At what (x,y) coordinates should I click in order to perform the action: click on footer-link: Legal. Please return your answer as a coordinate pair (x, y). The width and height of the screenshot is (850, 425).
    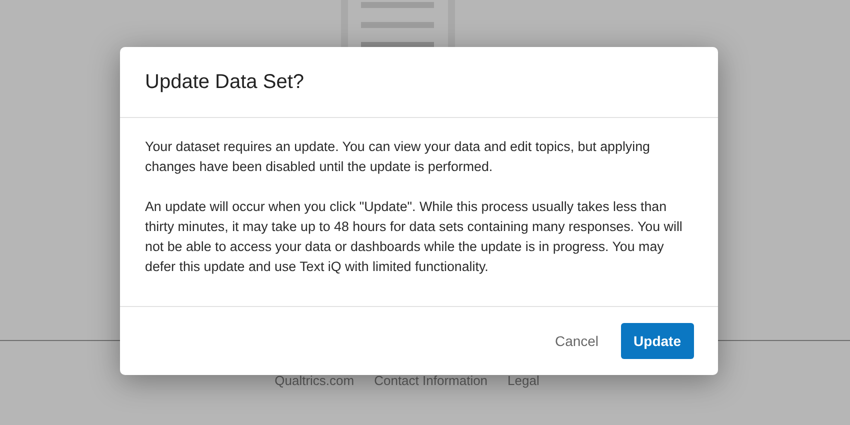
    Looking at the image, I should click on (524, 380).